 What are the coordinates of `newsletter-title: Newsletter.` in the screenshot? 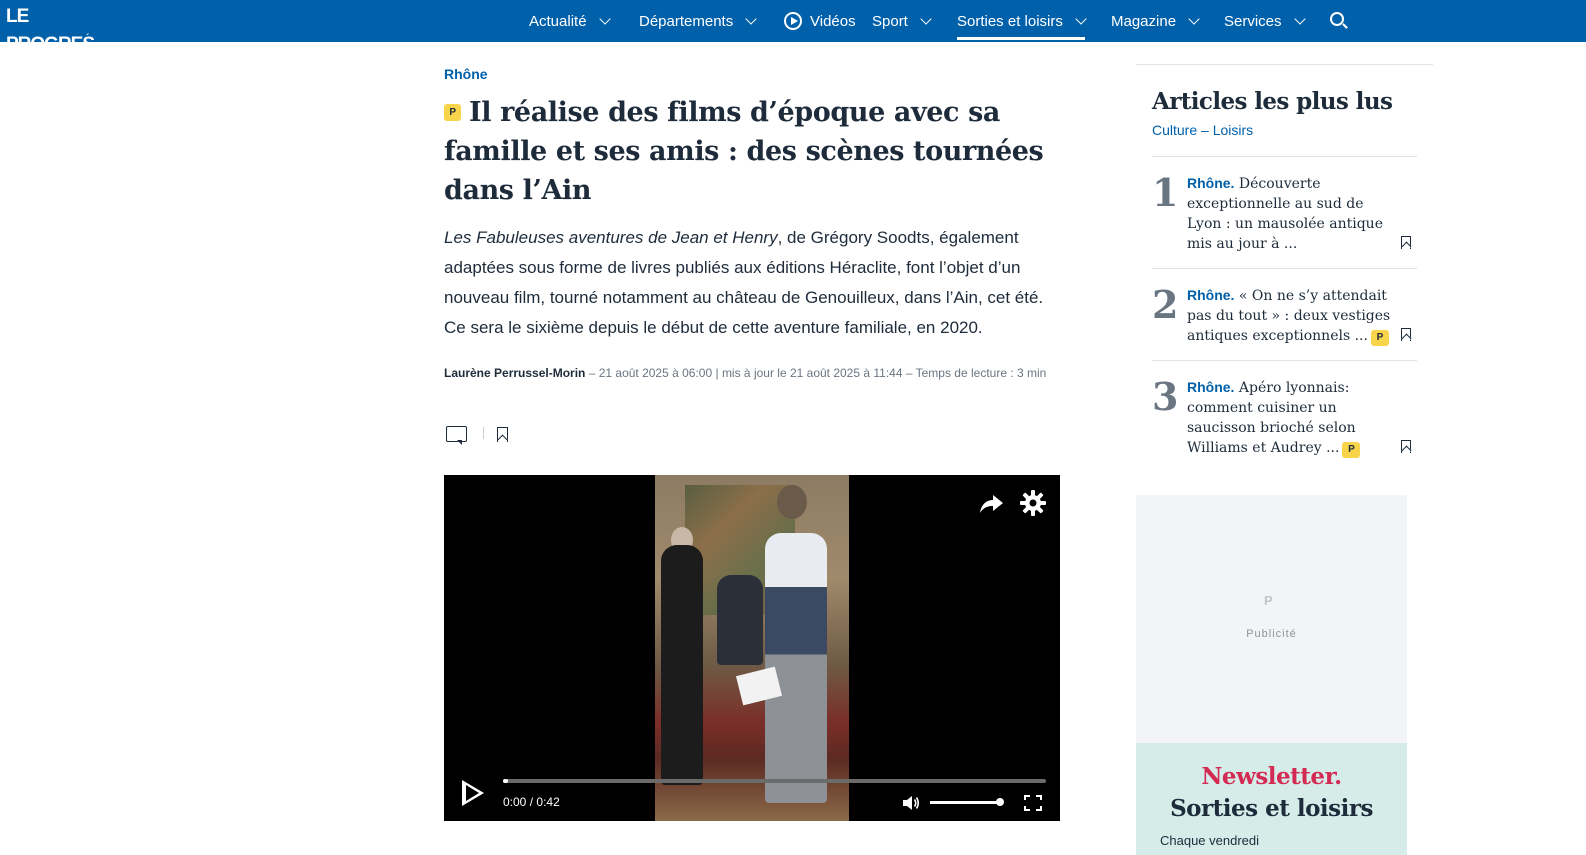 It's located at (1271, 776).